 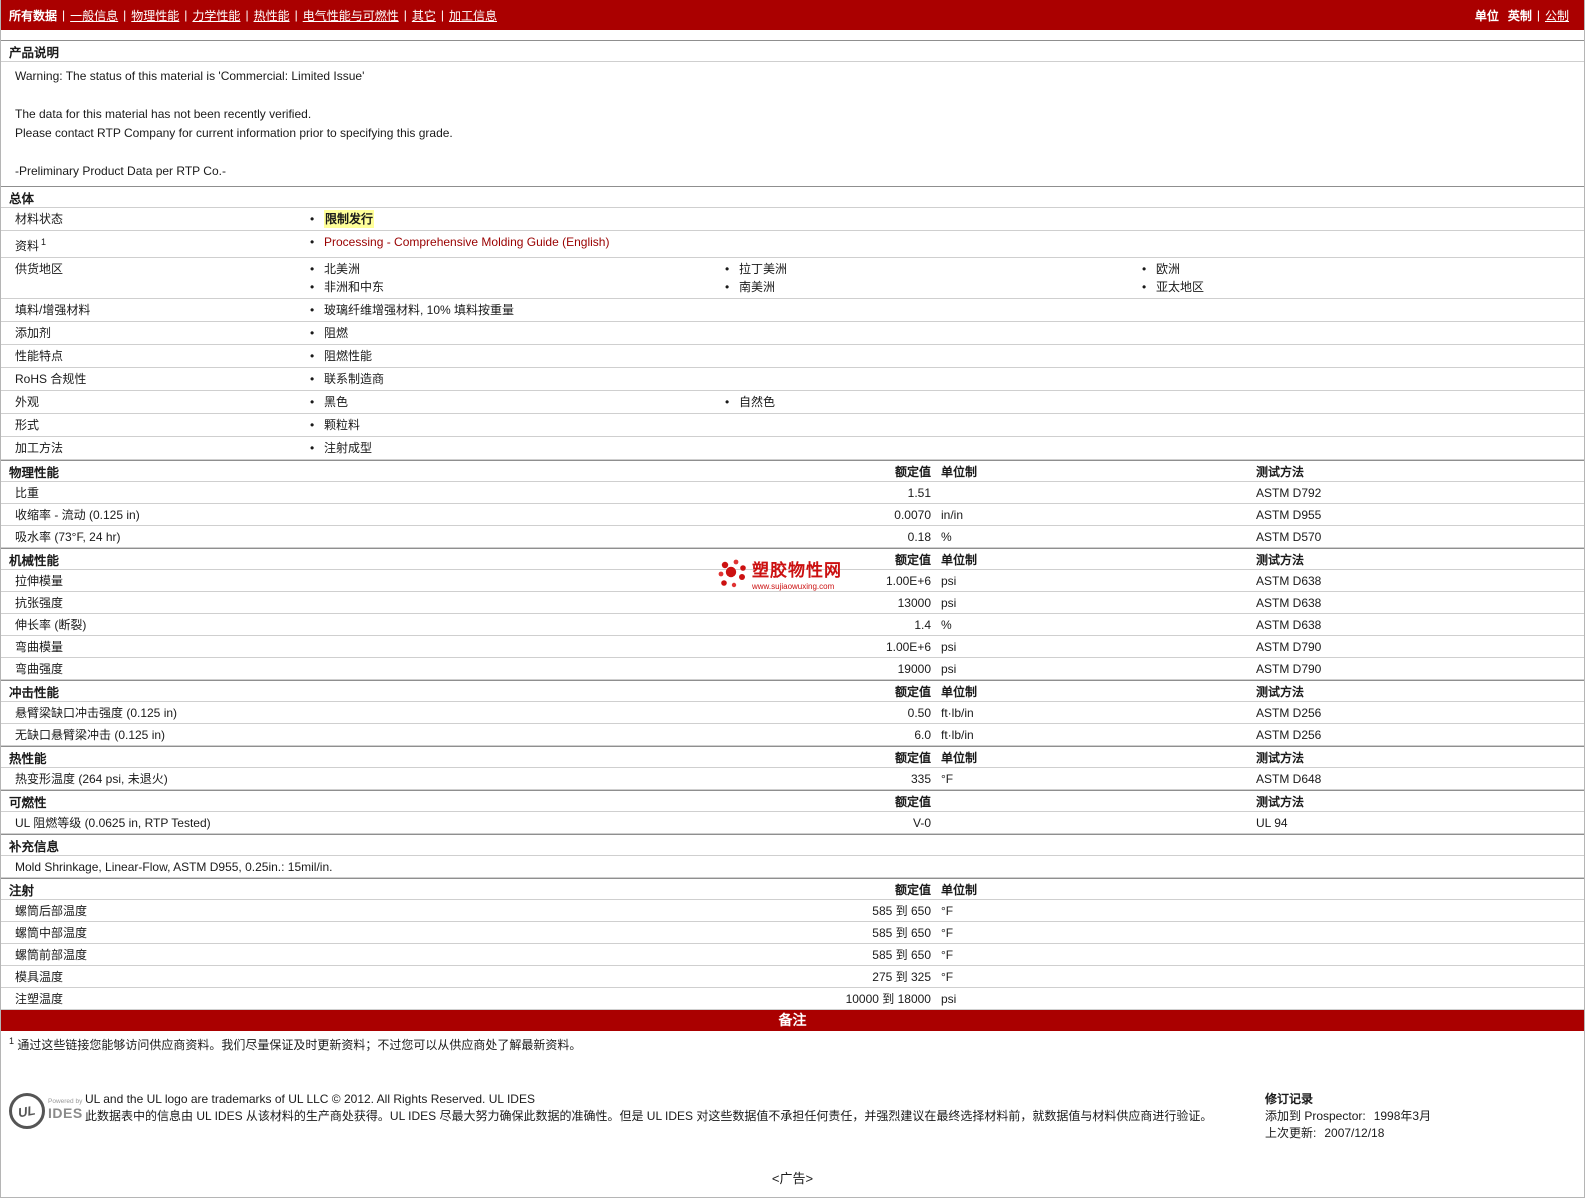 I want to click on value-item: • 欧洲, so click(x=1363, y=269).